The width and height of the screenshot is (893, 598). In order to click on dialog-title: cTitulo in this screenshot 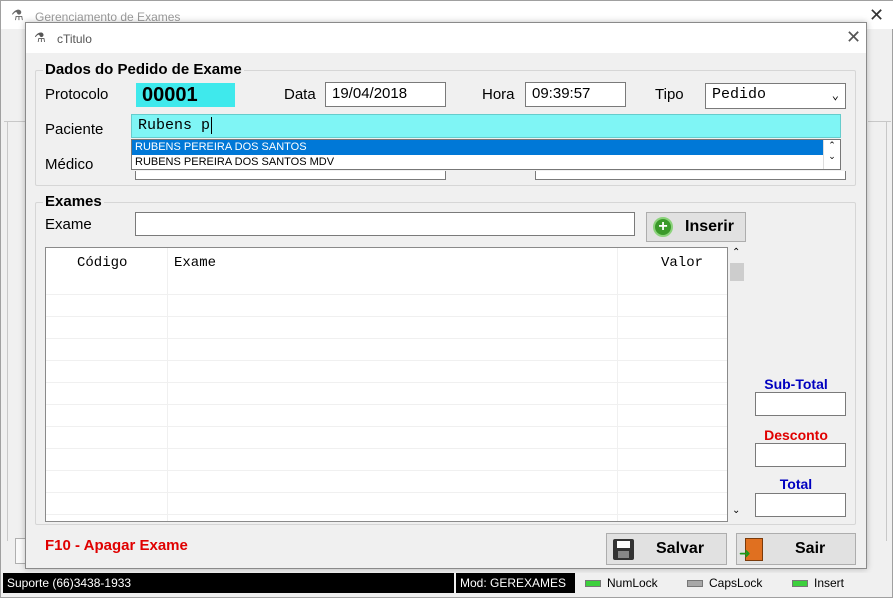, I will do `click(74, 39)`.